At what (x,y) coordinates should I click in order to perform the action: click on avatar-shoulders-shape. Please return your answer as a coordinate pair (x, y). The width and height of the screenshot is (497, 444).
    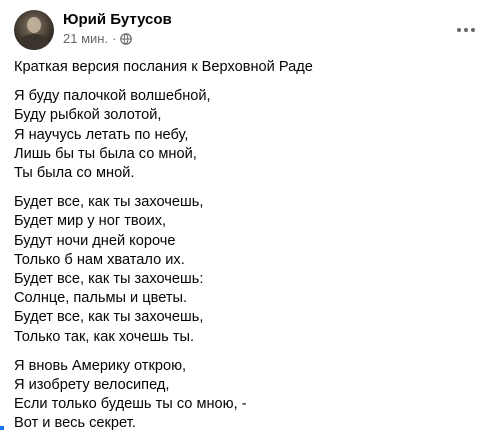
    Looking at the image, I should click on (34, 42).